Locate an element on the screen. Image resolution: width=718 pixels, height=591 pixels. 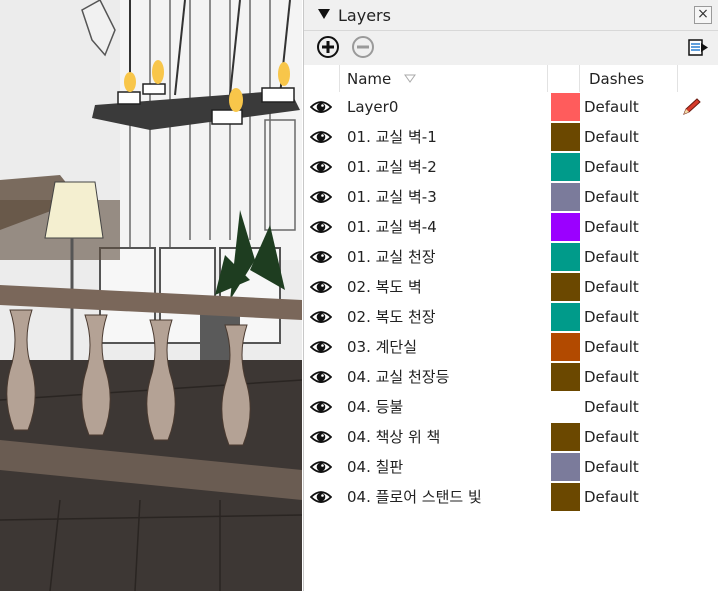
layer-name: 01. 교실 벽-3 is located at coordinates (392, 197).